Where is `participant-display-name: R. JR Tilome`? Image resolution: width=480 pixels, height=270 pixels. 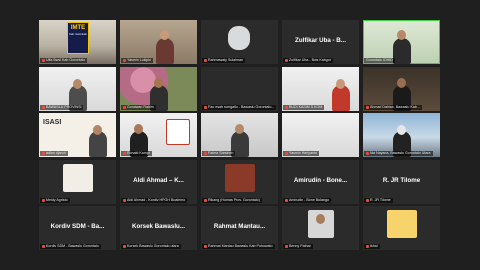
participant-display-name: R. JR Tilome is located at coordinates (401, 180).